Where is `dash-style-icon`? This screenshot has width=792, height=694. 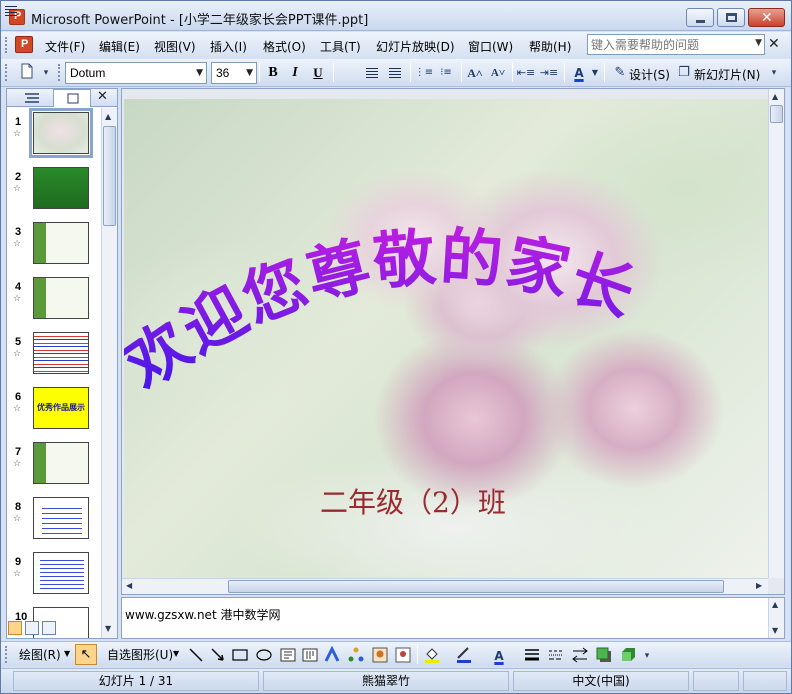
dash-style-icon is located at coordinates (556, 655).